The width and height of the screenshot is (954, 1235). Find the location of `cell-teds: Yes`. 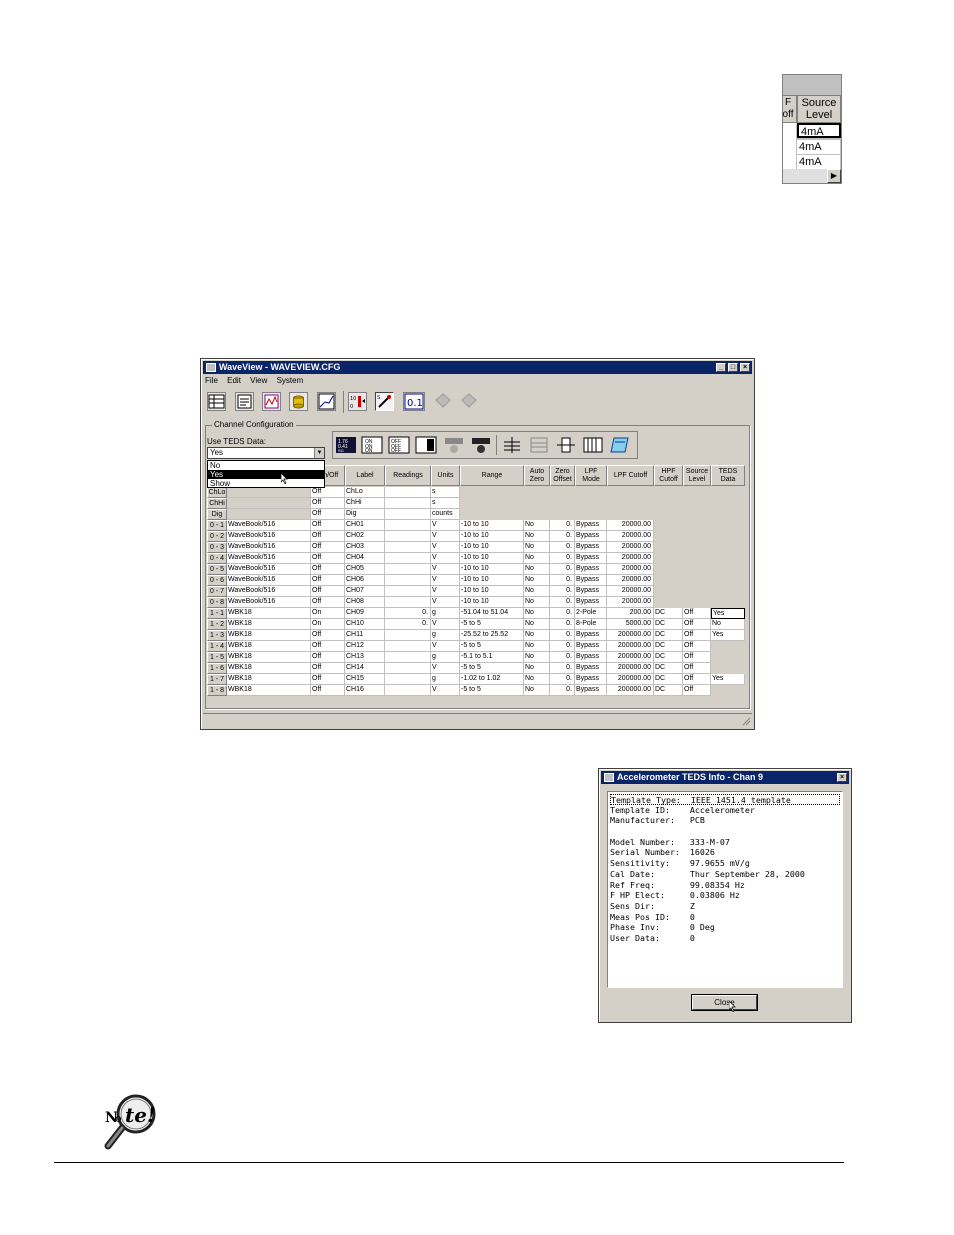

cell-teds: Yes is located at coordinates (728, 679).